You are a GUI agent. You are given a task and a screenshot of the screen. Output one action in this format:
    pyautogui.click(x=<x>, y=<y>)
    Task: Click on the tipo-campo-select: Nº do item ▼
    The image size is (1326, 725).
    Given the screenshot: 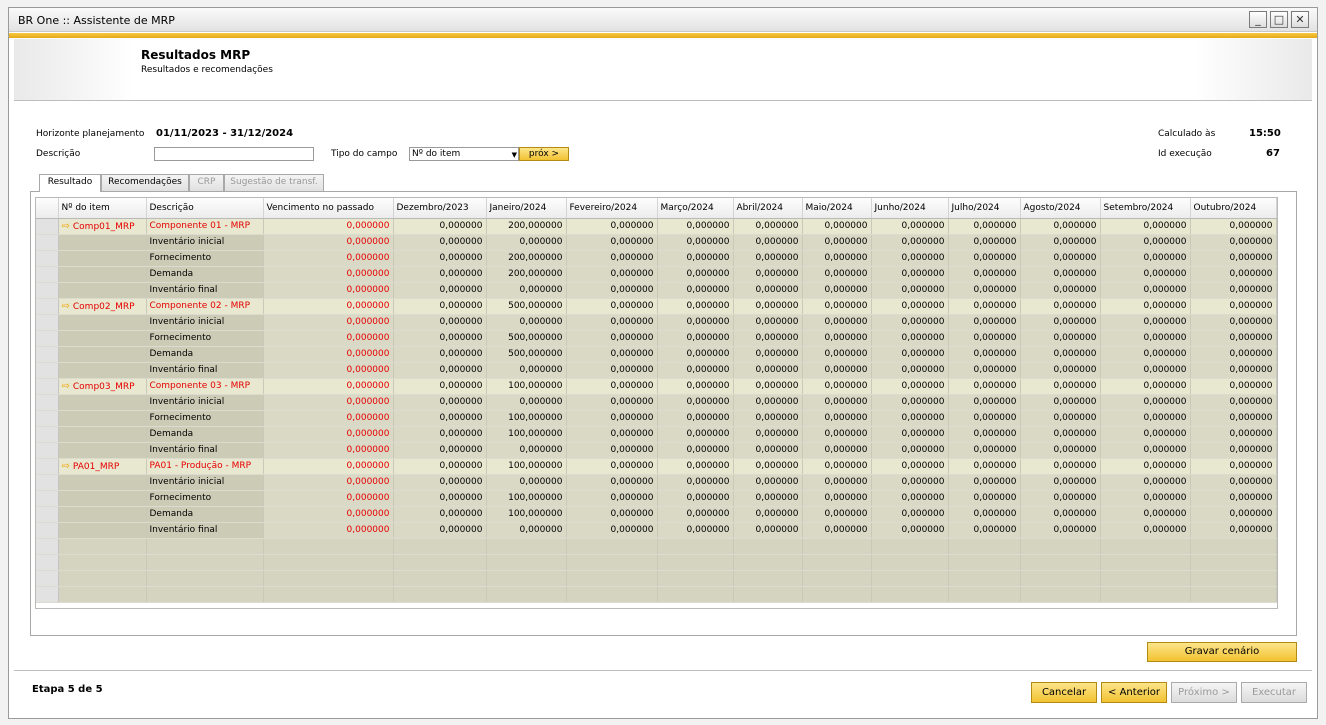 What is the action you would take?
    pyautogui.click(x=464, y=154)
    